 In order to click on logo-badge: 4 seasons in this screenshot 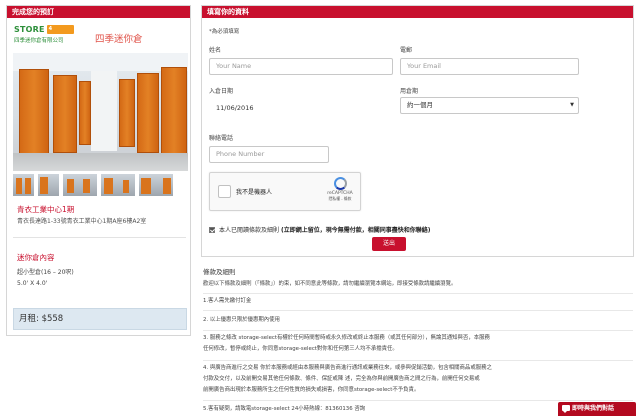, I will do `click(60, 33)`.